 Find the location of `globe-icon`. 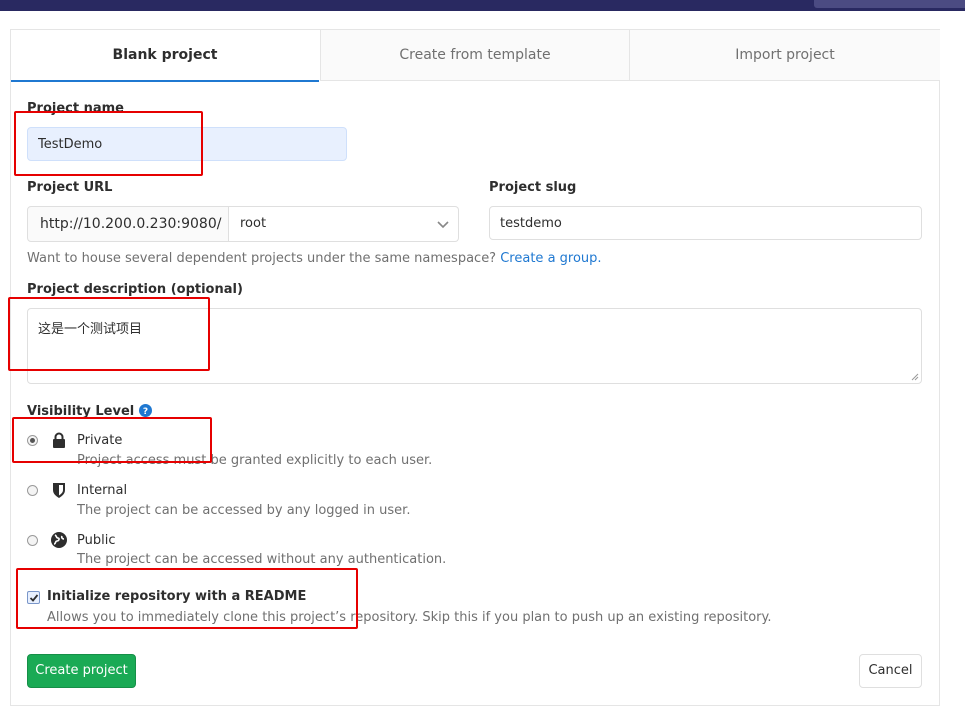

globe-icon is located at coordinates (59, 540).